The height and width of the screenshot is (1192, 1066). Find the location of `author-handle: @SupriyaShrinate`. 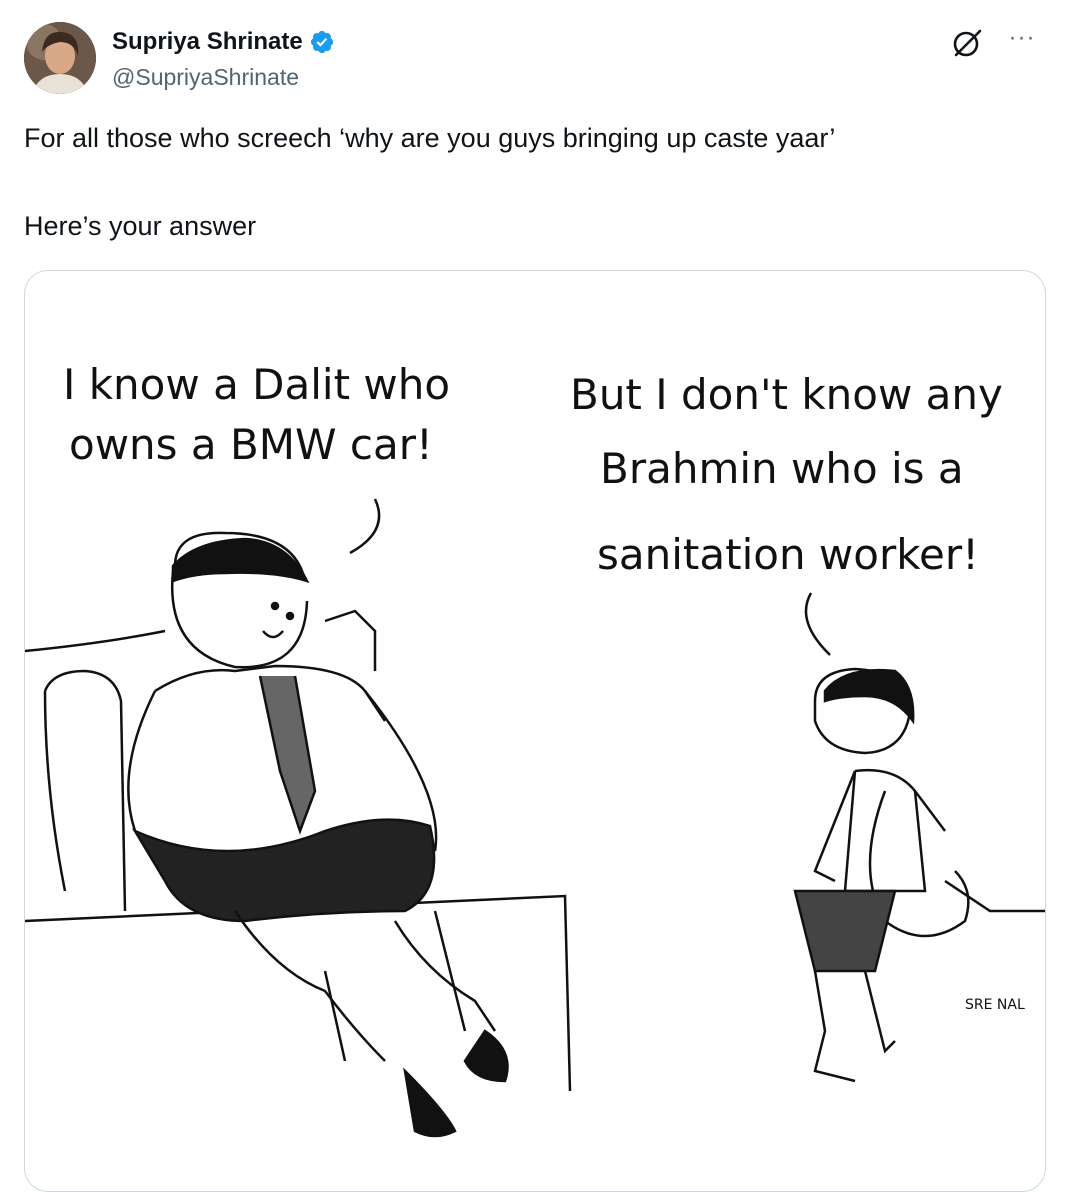

author-handle: @SupriyaShrinate is located at coordinates (205, 77).